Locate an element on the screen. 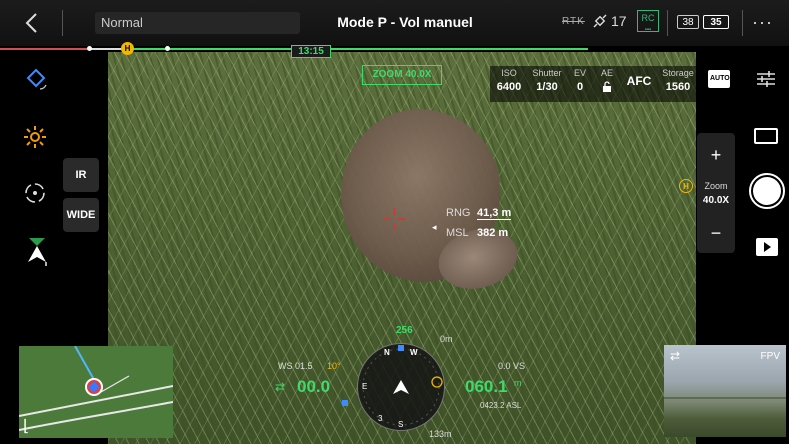 The image size is (789, 444). target-lock-button is located at coordinates (35, 193).